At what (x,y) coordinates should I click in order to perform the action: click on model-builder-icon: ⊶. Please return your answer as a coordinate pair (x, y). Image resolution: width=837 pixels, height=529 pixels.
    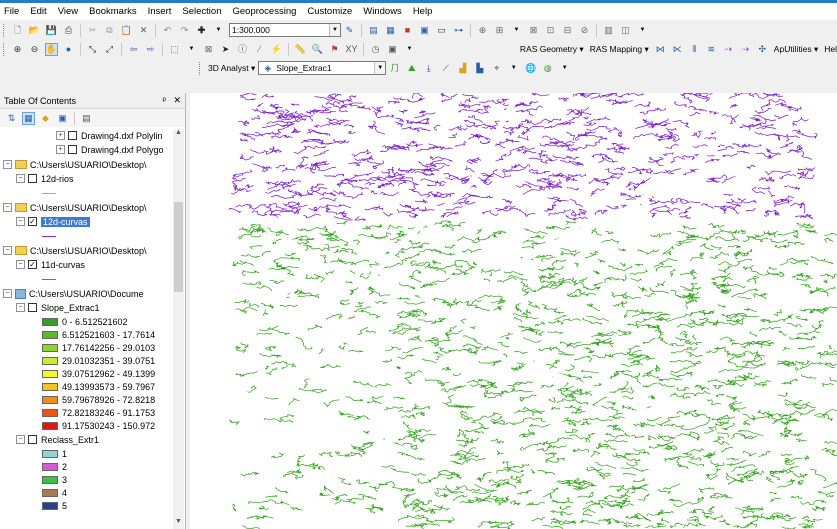
    Looking at the image, I should click on (458, 30).